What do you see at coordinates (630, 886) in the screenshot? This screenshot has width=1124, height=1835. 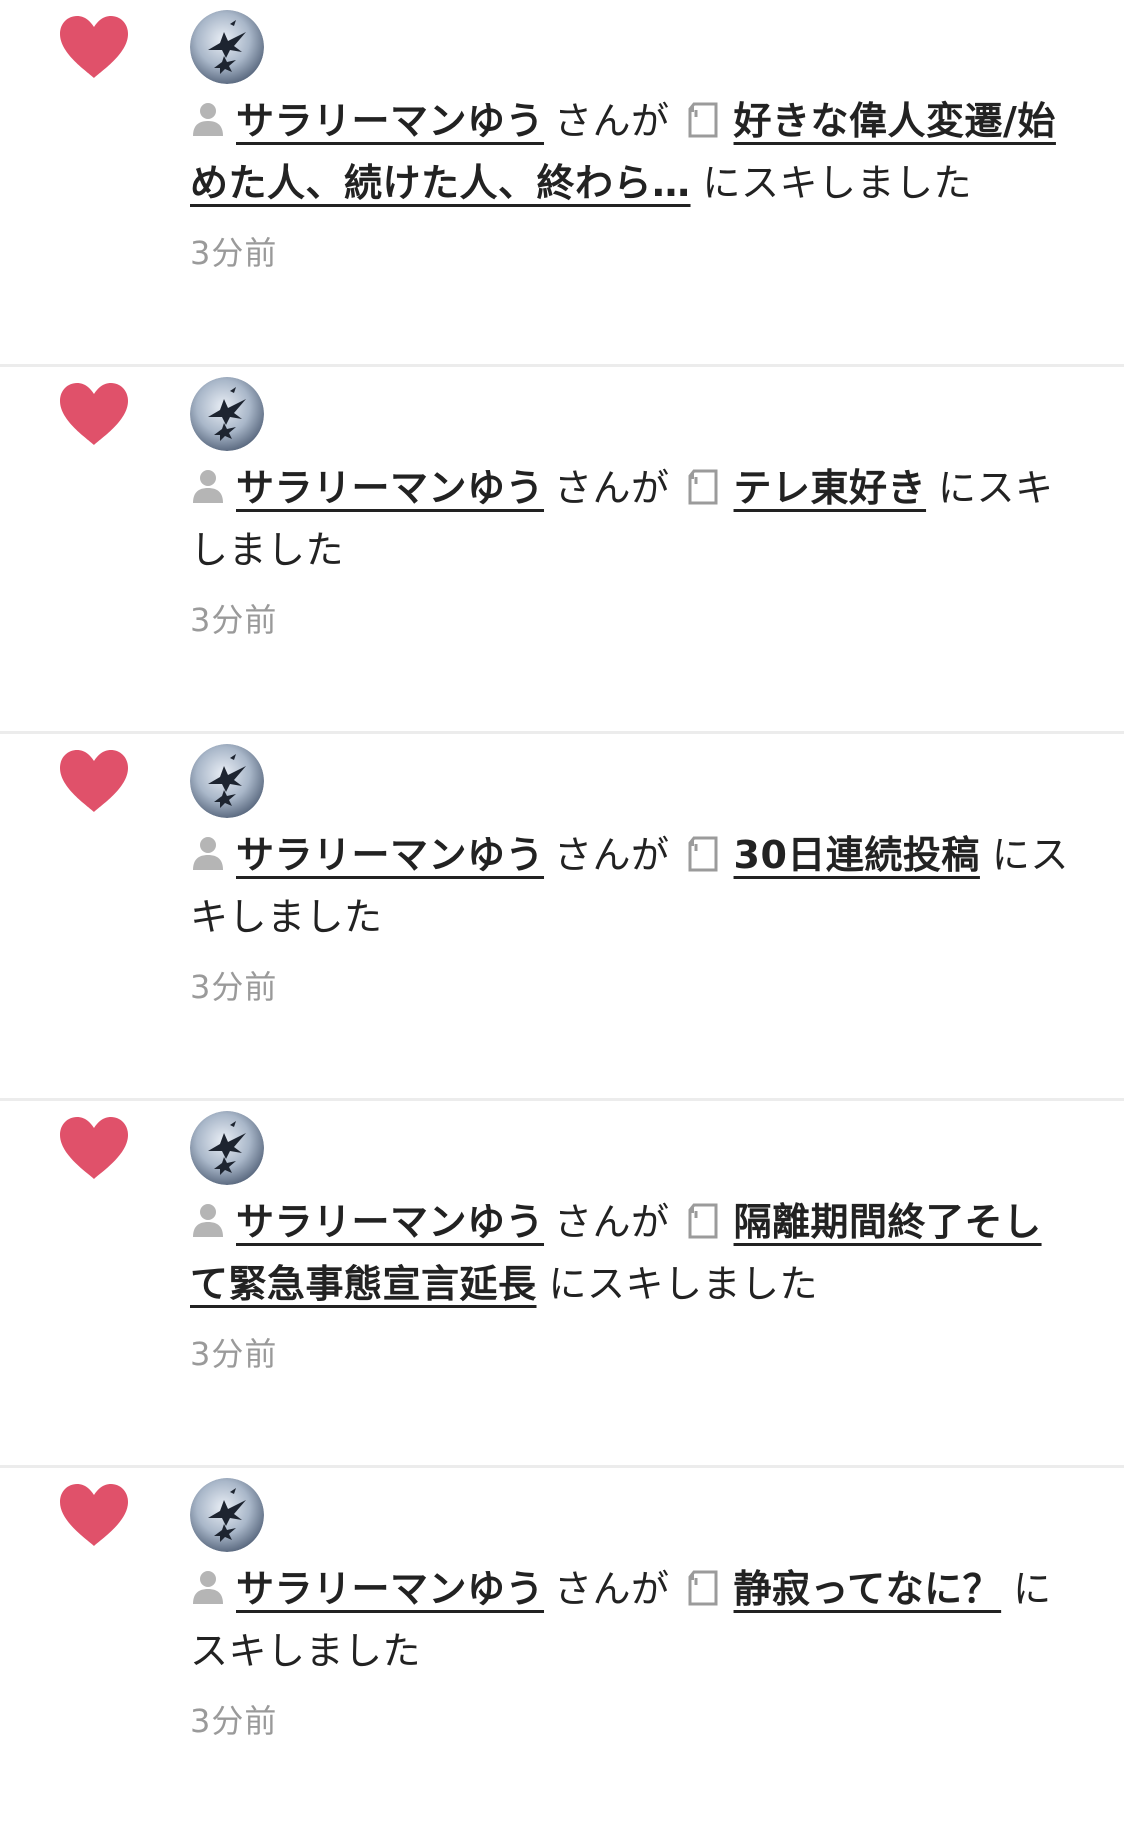 I see `notification-message: サラリーマンゆう さんが 30日連続投稿 にスキしました` at bounding box center [630, 886].